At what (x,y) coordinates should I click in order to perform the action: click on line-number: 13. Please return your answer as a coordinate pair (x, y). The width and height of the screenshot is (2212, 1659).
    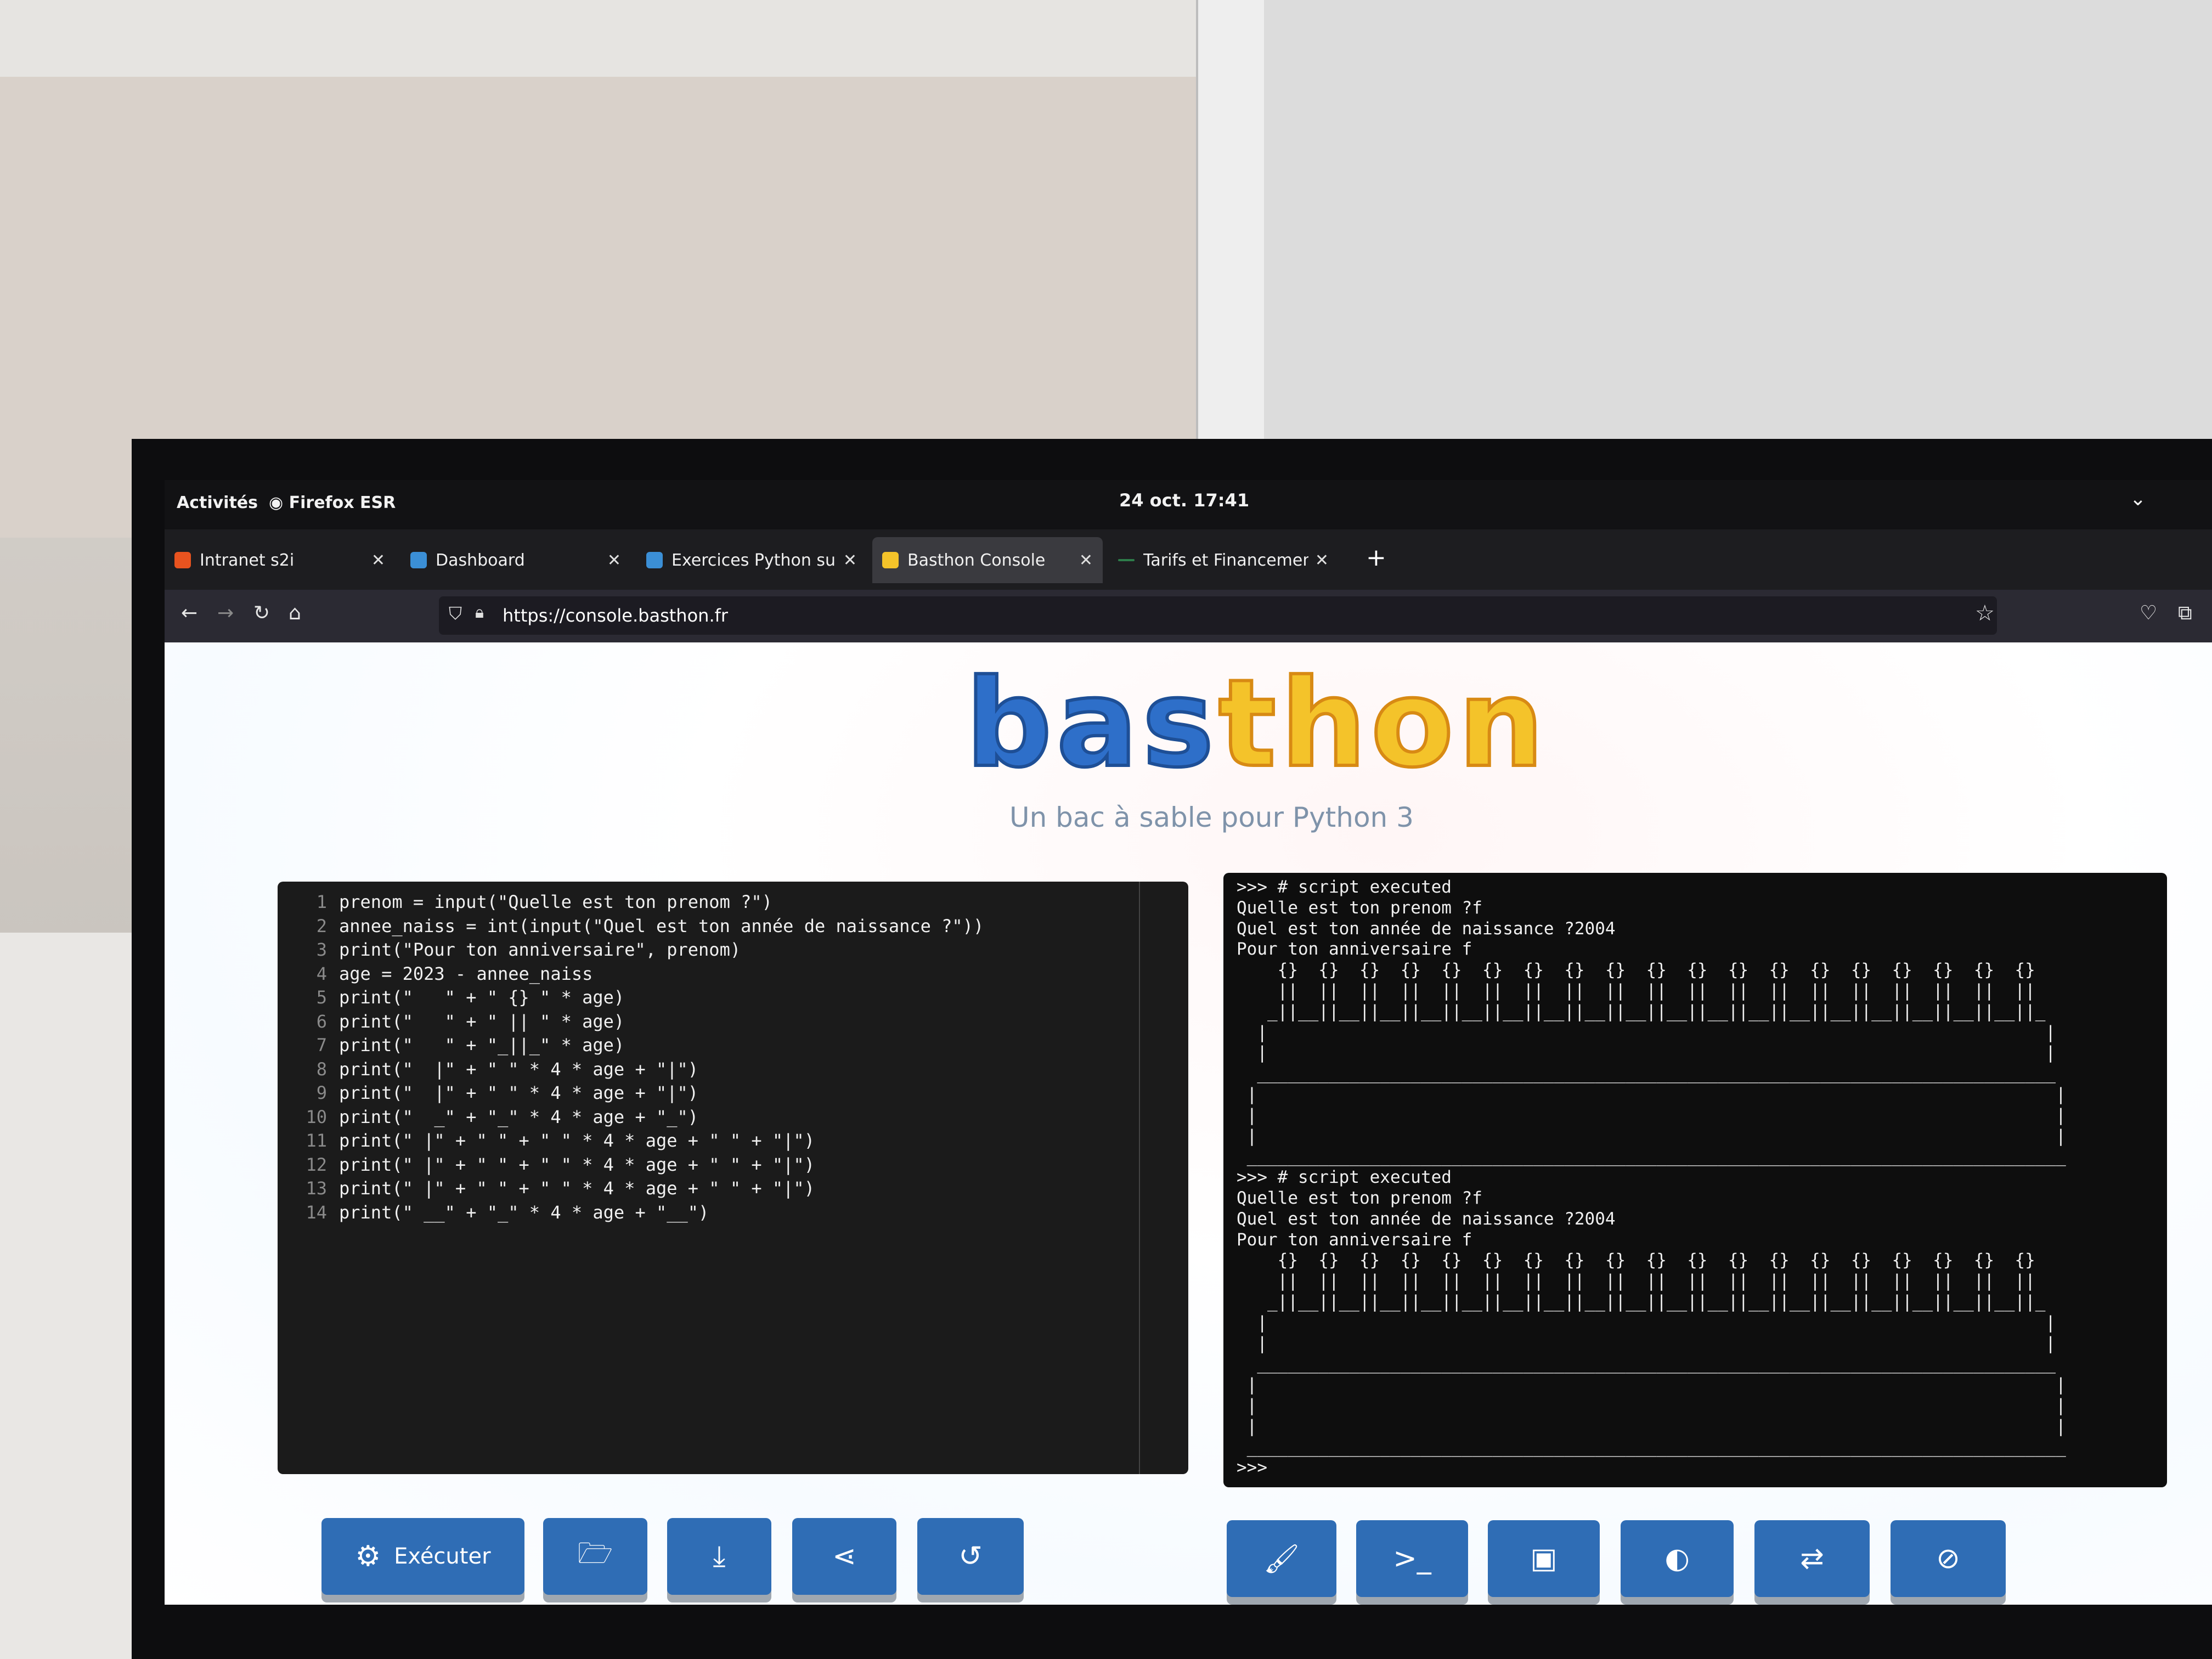
    Looking at the image, I should click on (316, 1188).